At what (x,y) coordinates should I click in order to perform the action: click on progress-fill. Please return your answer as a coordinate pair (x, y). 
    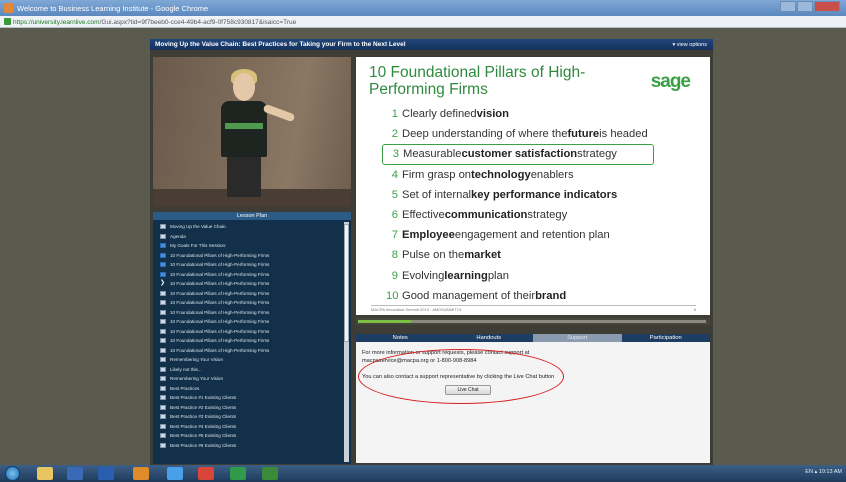
    Looking at the image, I should click on (384, 321).